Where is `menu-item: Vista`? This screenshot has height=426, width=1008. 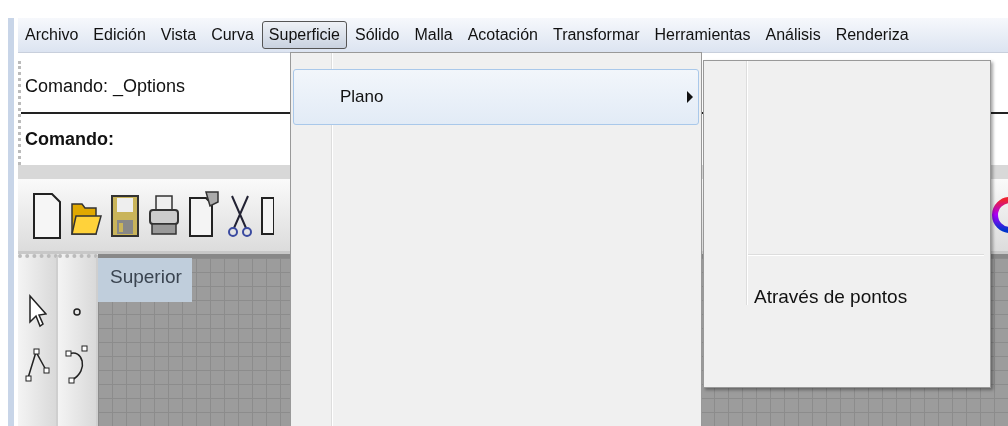 menu-item: Vista is located at coordinates (178, 35).